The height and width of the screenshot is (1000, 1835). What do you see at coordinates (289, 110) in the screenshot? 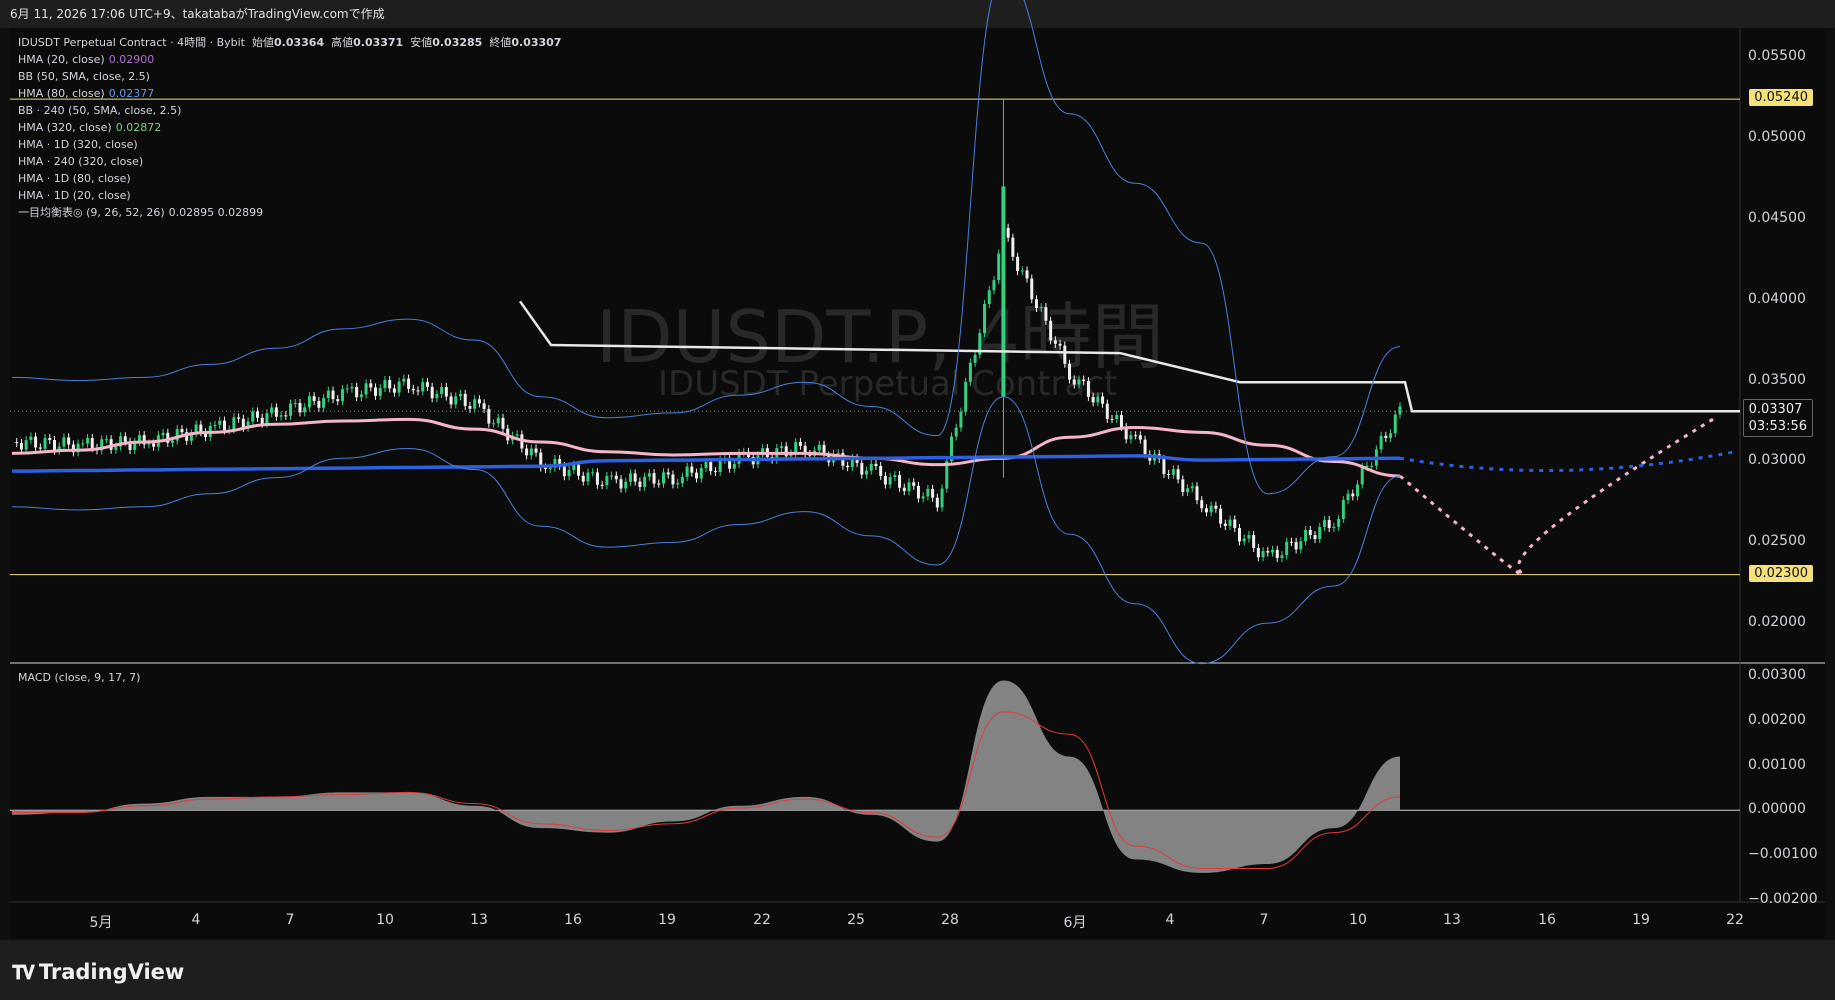
I see `indicator-row: BB · 240 (50, SMA, close, 2.5)` at bounding box center [289, 110].